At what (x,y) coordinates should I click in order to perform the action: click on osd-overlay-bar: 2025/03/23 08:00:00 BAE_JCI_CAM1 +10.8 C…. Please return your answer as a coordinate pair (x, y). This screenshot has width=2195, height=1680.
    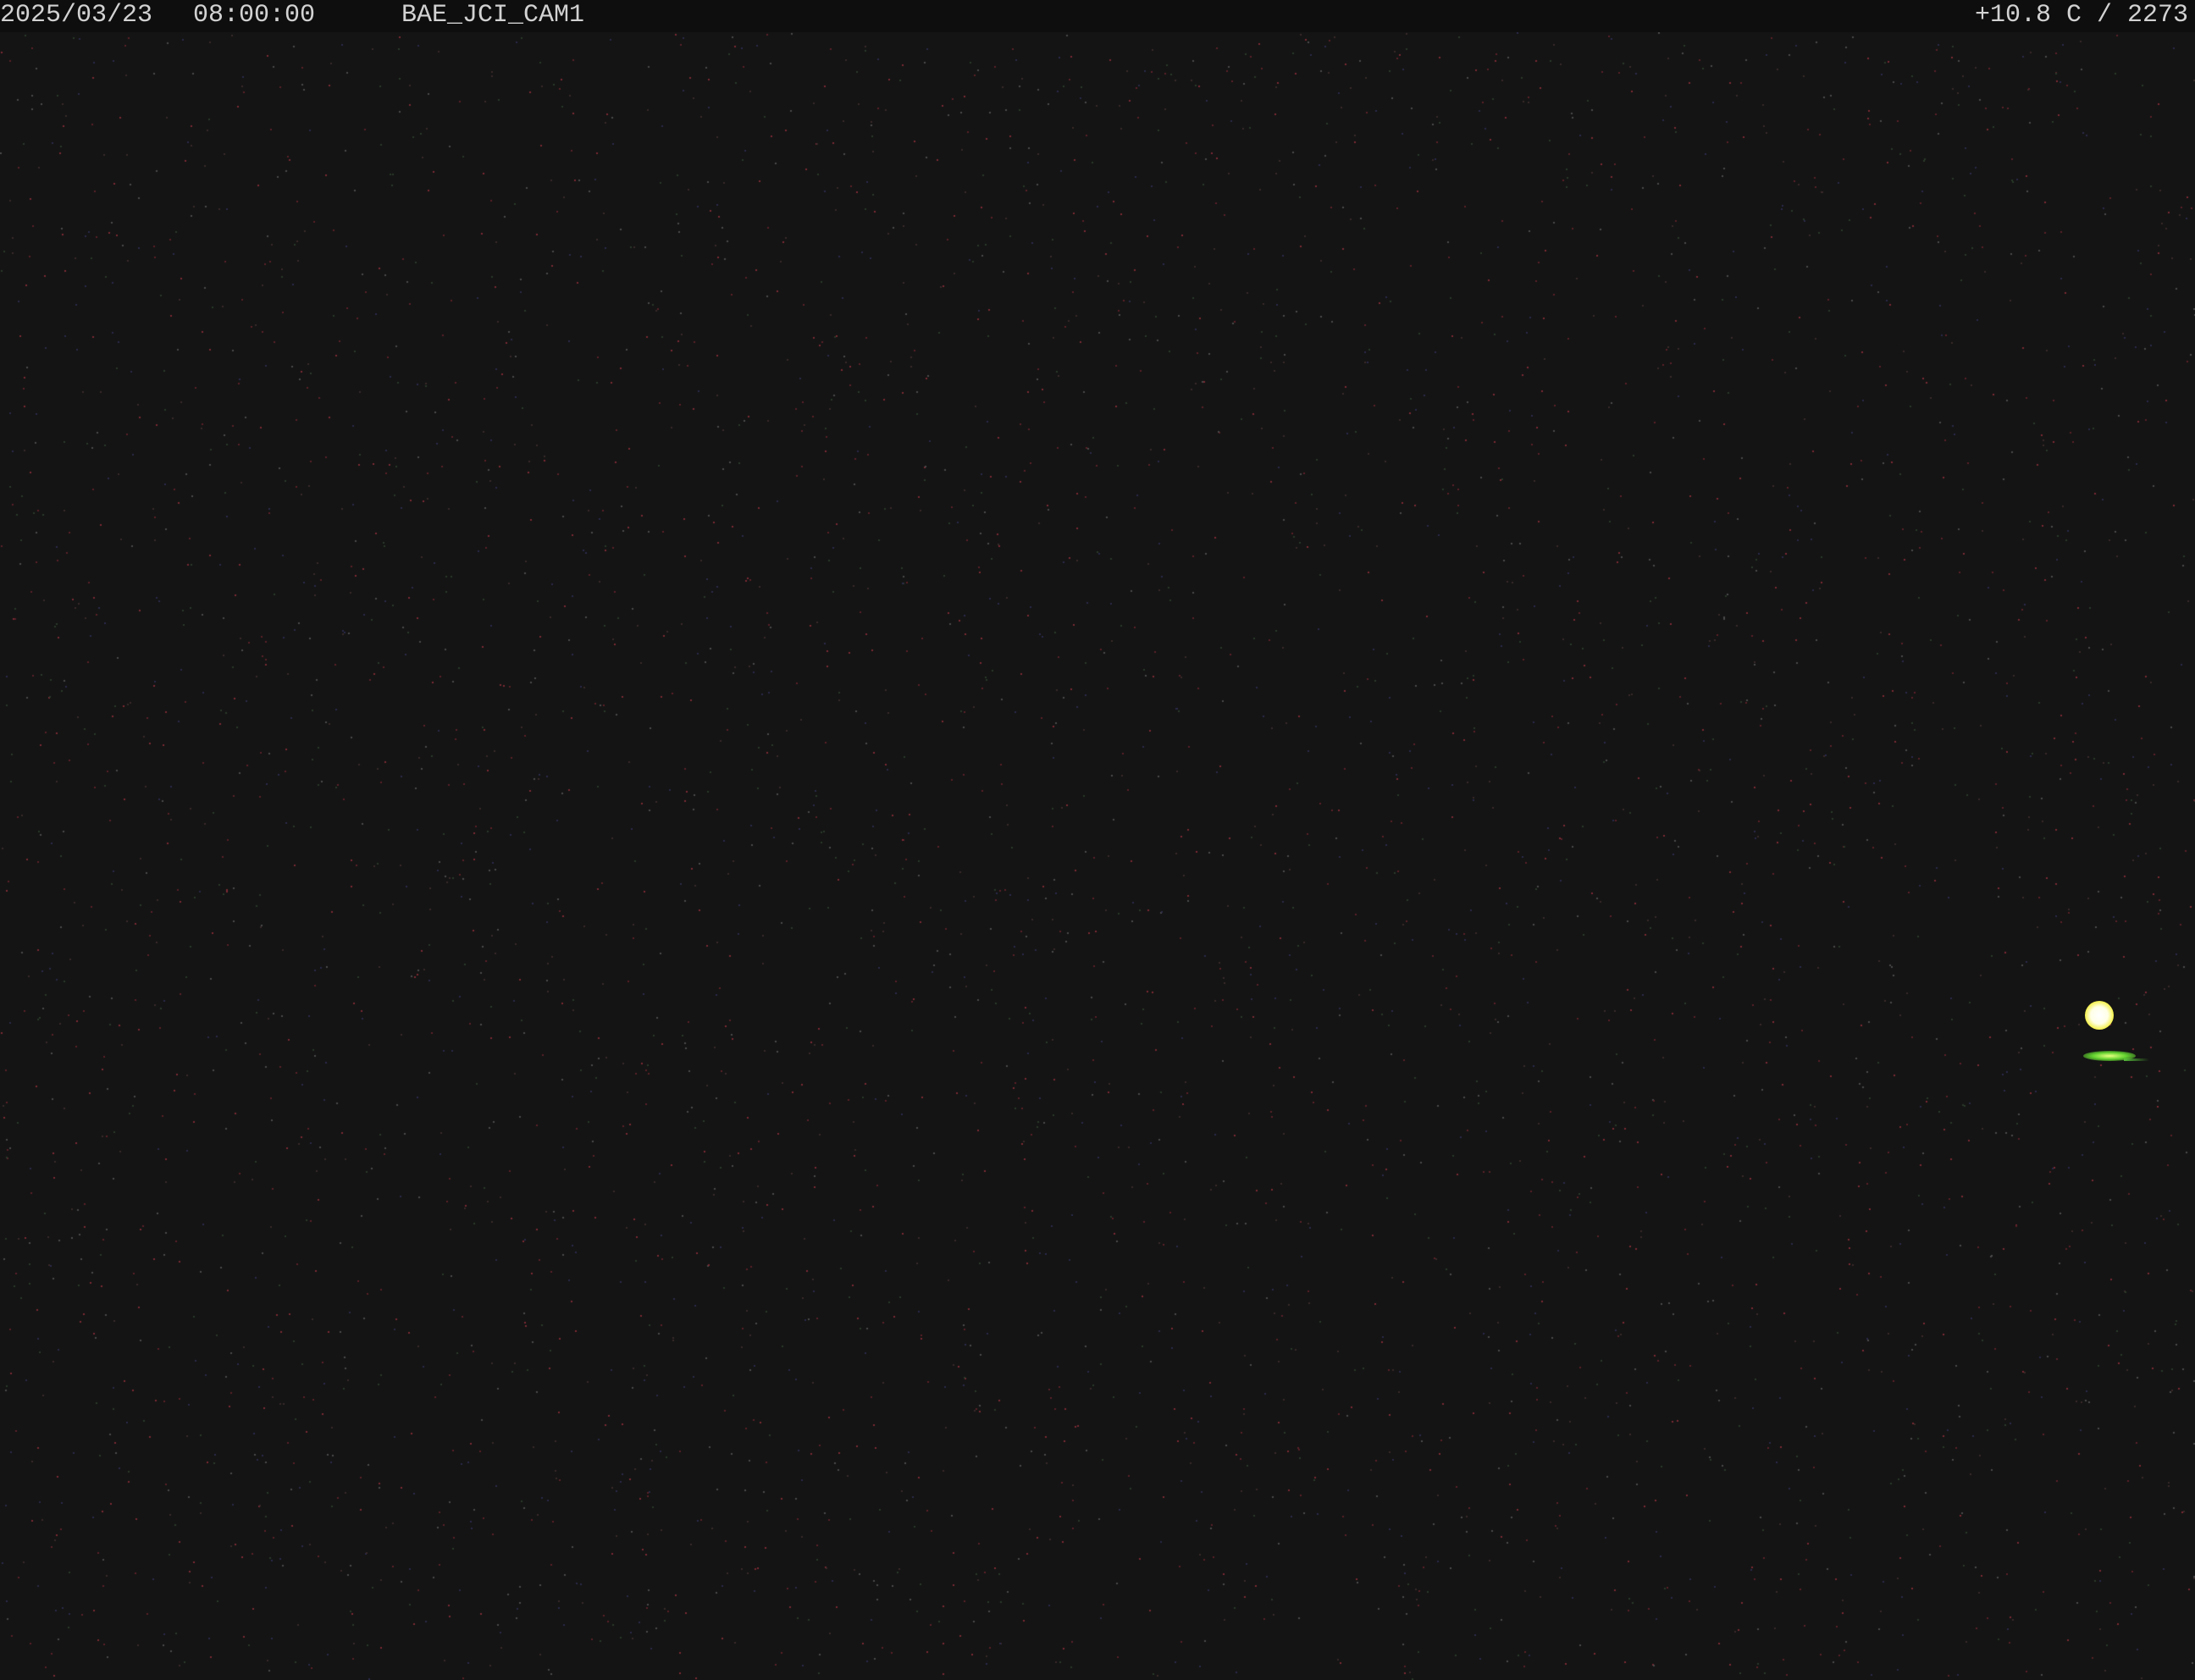
    Looking at the image, I should click on (1097, 16).